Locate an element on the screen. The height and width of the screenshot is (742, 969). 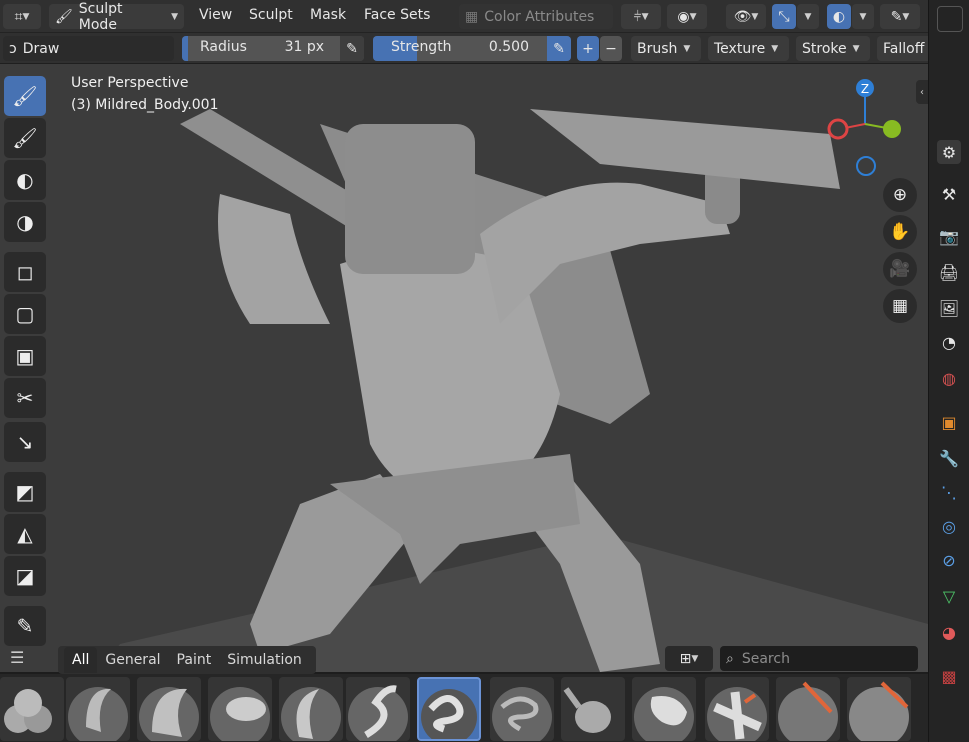
brush-menu: Brush ▼ is located at coordinates (666, 48).